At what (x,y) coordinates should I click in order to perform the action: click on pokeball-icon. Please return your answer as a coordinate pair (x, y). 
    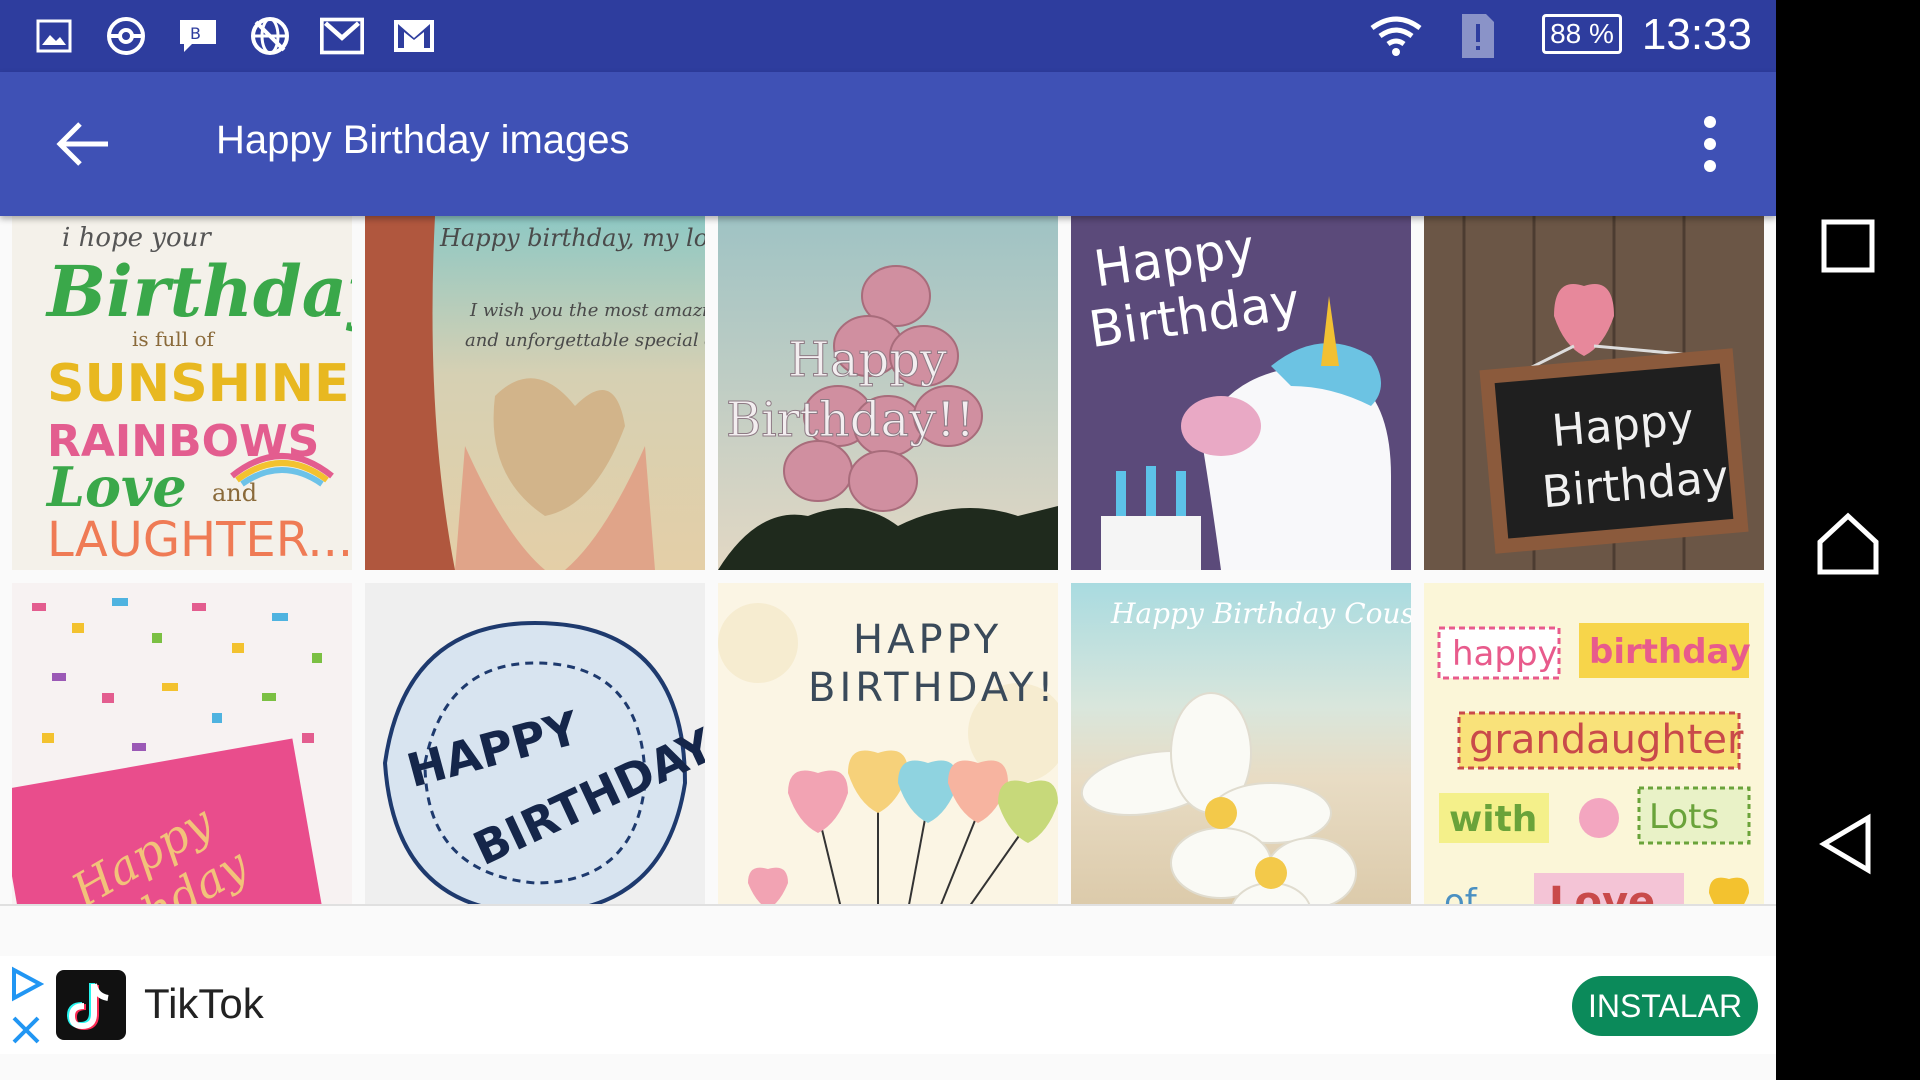
    Looking at the image, I should click on (126, 36).